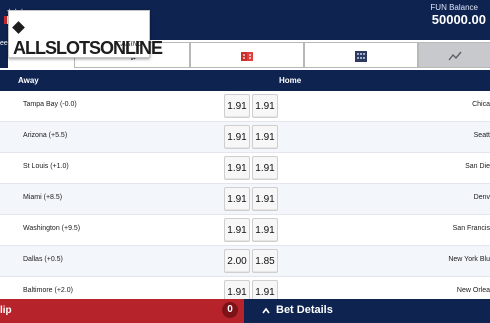  I want to click on away-team: Miami (+8.5), so click(43, 197).